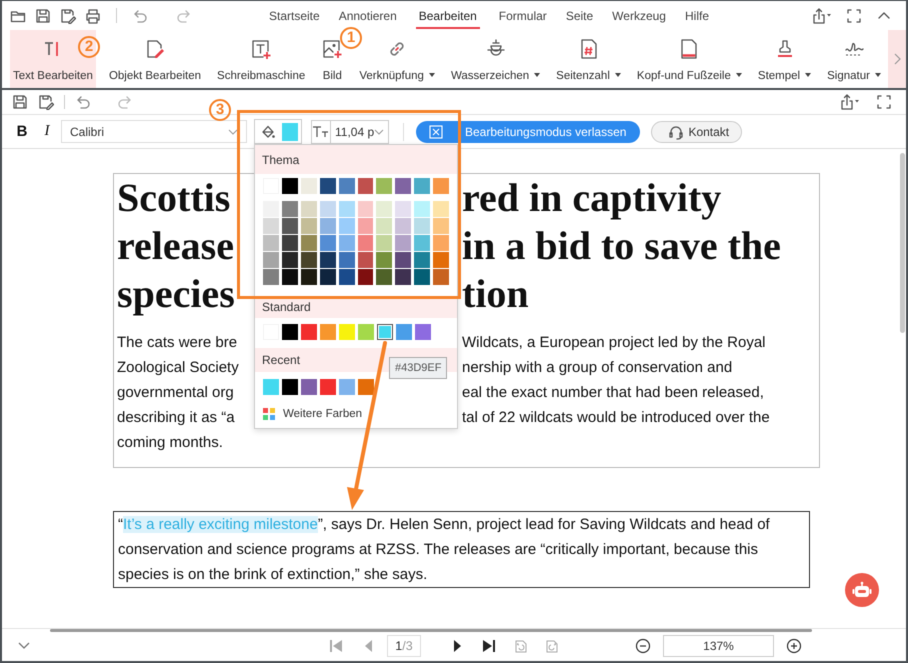 The image size is (908, 663). Describe the element at coordinates (404, 646) in the screenshot. I see `page-number-field: 1/3` at that location.